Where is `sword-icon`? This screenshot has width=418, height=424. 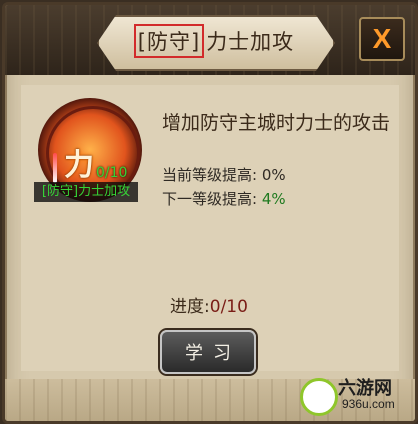 sword-icon is located at coordinates (55, 168).